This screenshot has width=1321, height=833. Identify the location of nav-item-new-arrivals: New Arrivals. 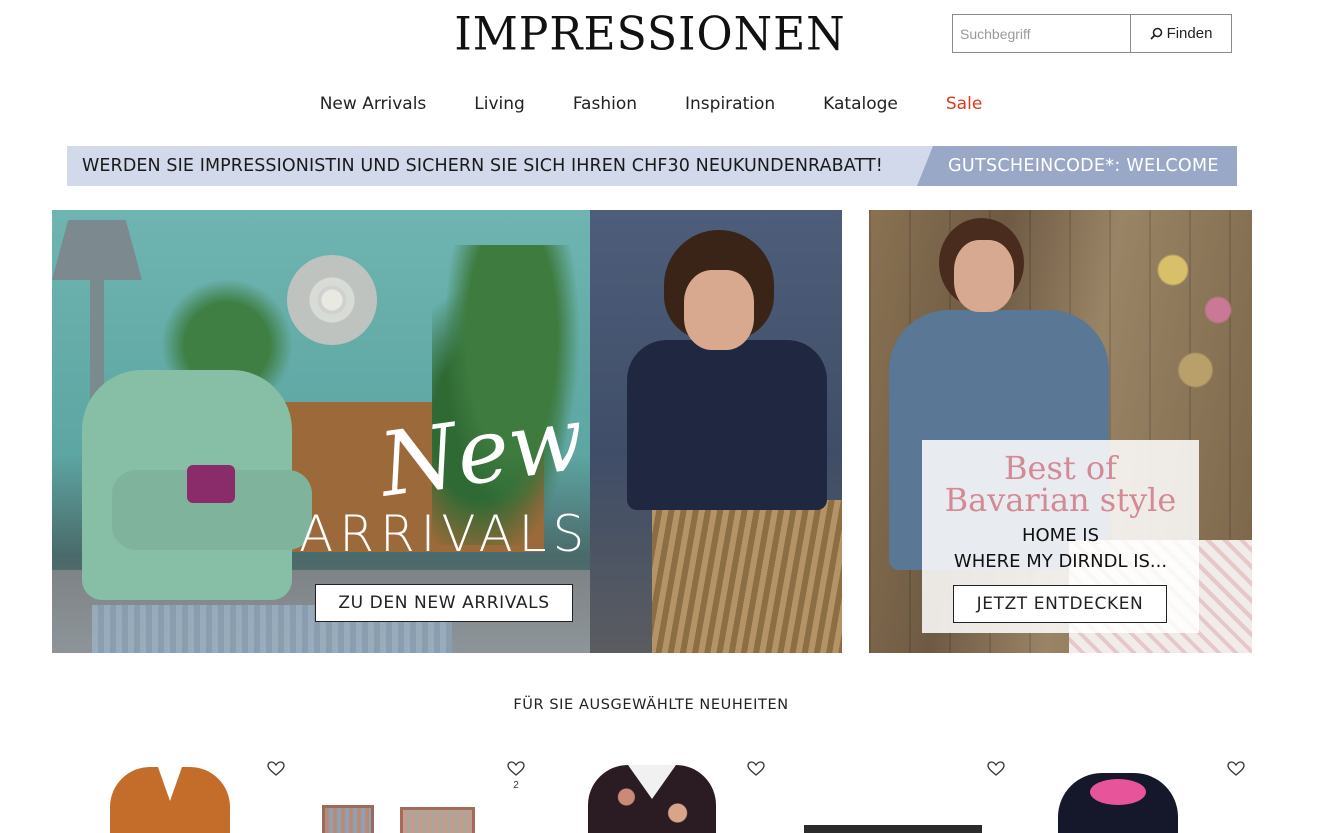
(373, 104).